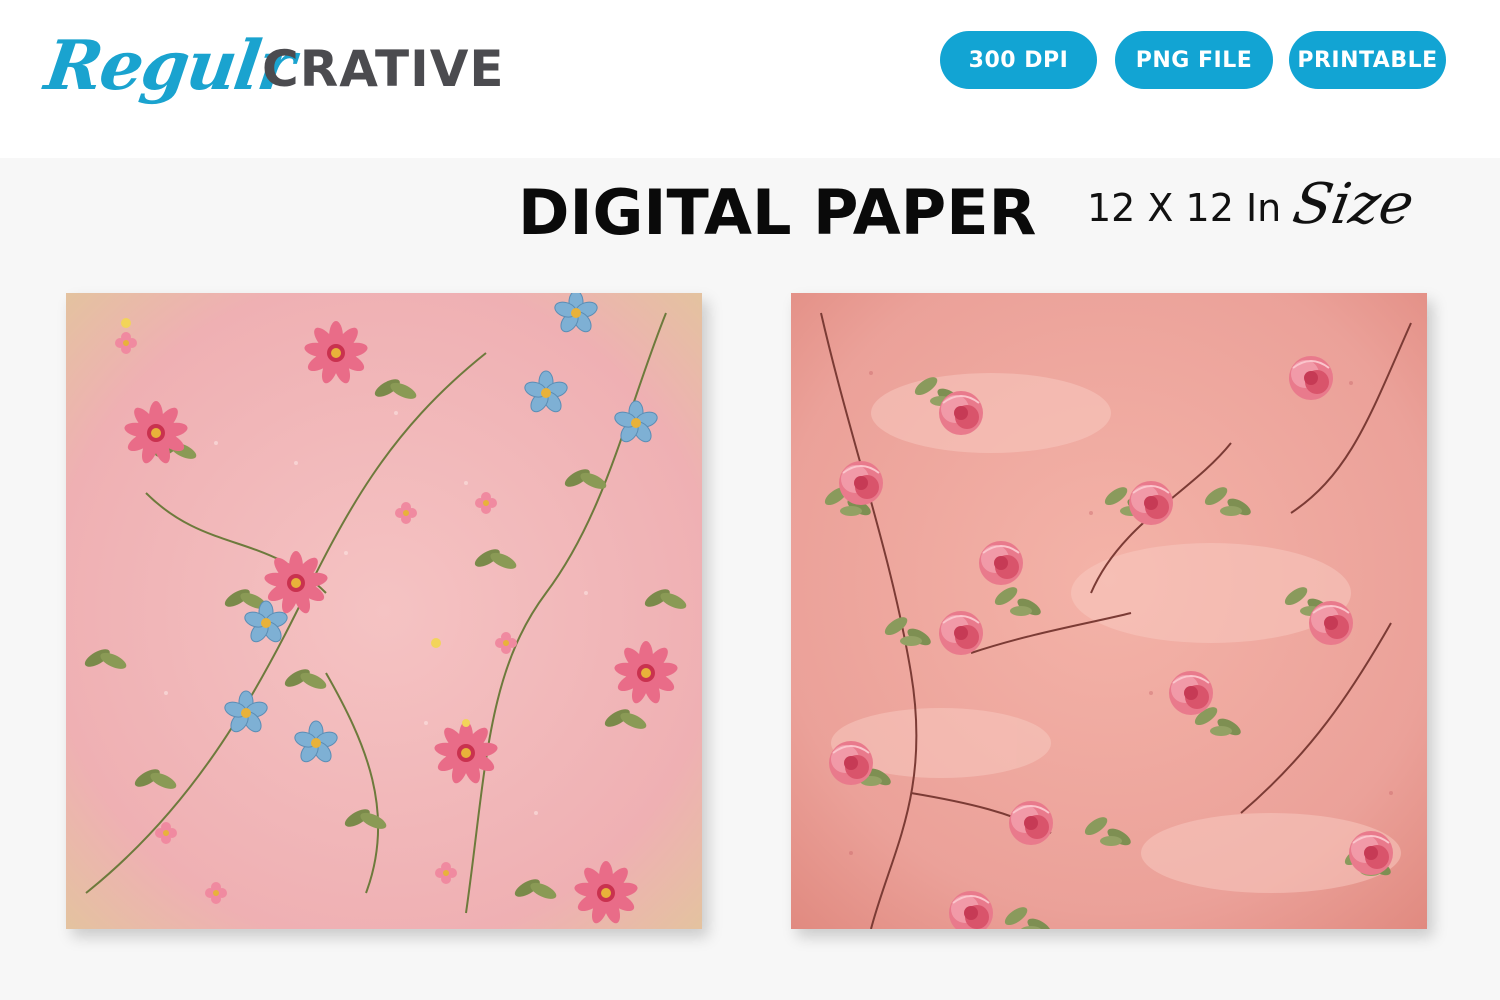 The height and width of the screenshot is (1000, 1500). I want to click on size-label: 12 X 12 In, so click(1184, 208).